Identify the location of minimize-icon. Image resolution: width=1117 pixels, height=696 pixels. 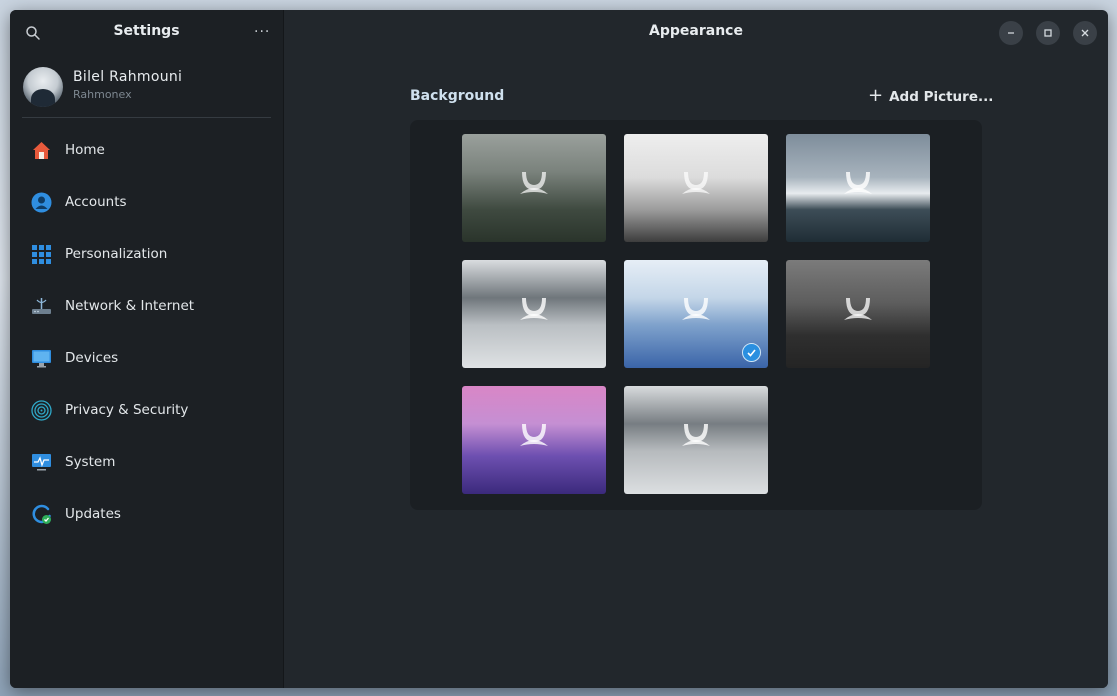
(1011, 33).